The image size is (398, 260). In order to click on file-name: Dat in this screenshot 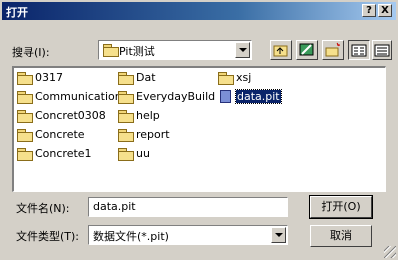, I will do `click(146, 77)`.